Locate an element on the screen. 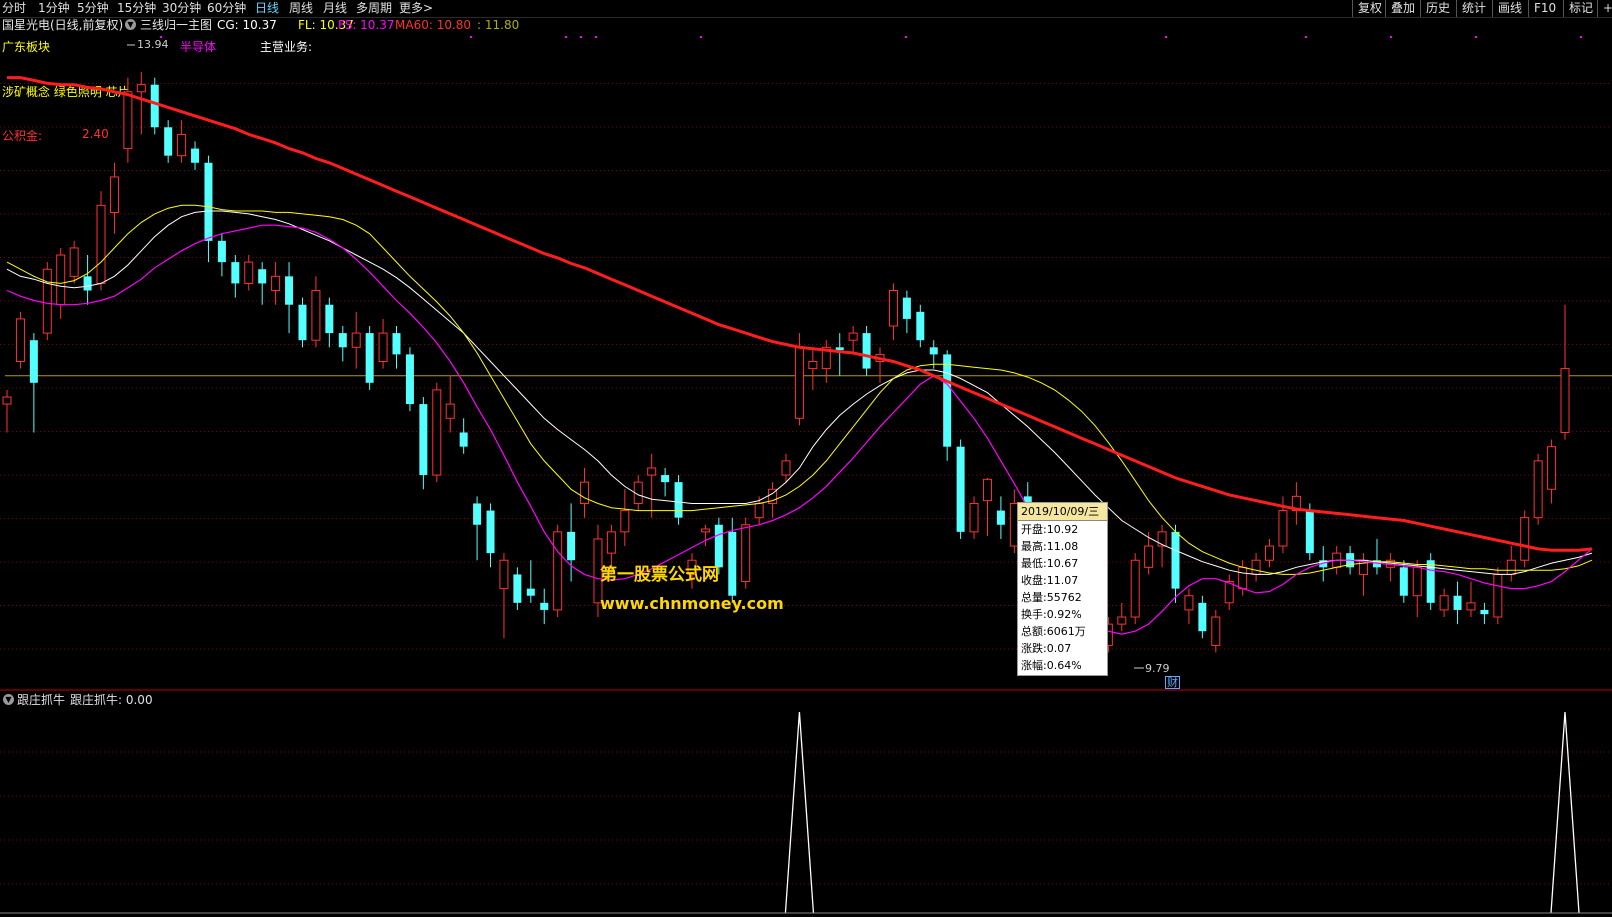 This screenshot has height=917, width=1612. tooltip-open: 开盘:10.92 is located at coordinates (1050, 529).